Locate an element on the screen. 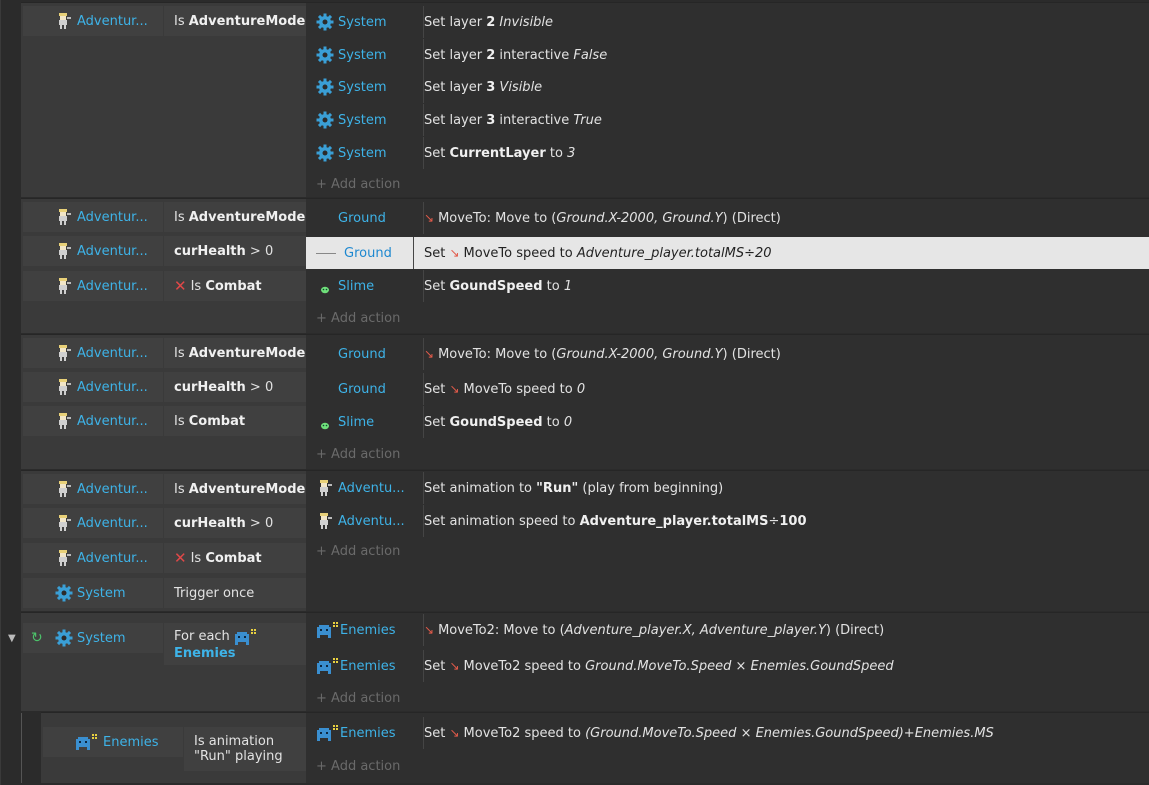  action-row: System Set layer 2 interactive False is located at coordinates (727, 55).